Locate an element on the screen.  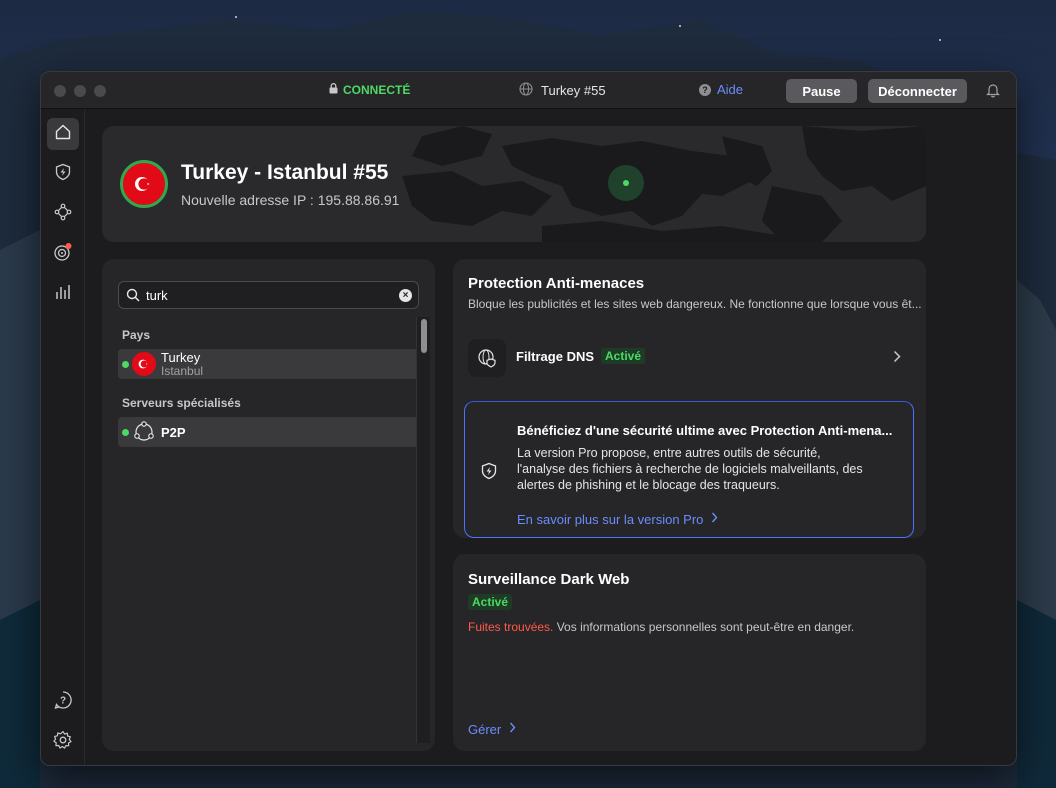
sidebar-item-dark-web-monitor is located at coordinates (63, 254).